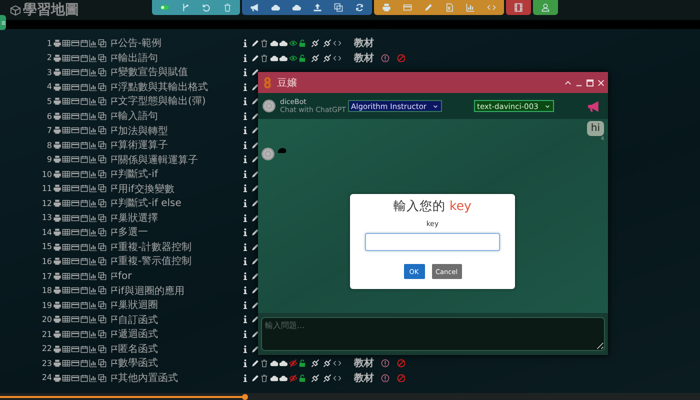 This screenshot has height=400, width=700. Describe the element at coordinates (46, 217) in the screenshot. I see `row-number: 13` at that location.